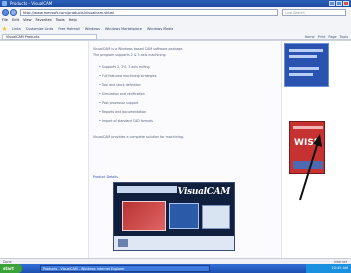 The image size is (351, 273). Describe the element at coordinates (11, 268) in the screenshot. I see `start-button: start` at that location.